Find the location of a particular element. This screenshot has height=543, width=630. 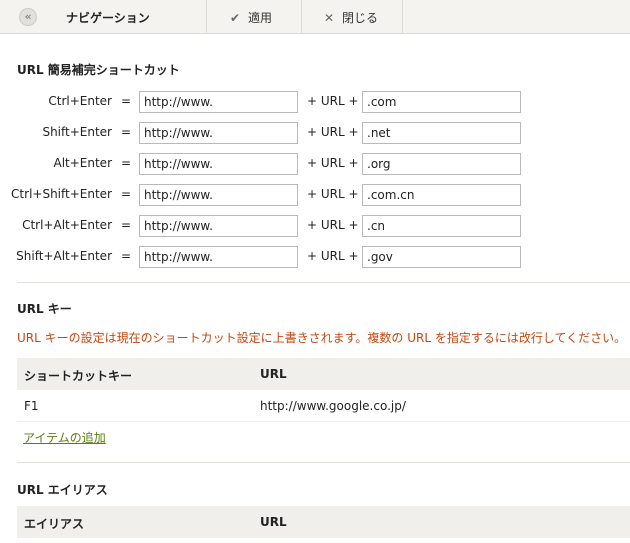

shortcut-combo: Alt+Enter is located at coordinates (82, 163).